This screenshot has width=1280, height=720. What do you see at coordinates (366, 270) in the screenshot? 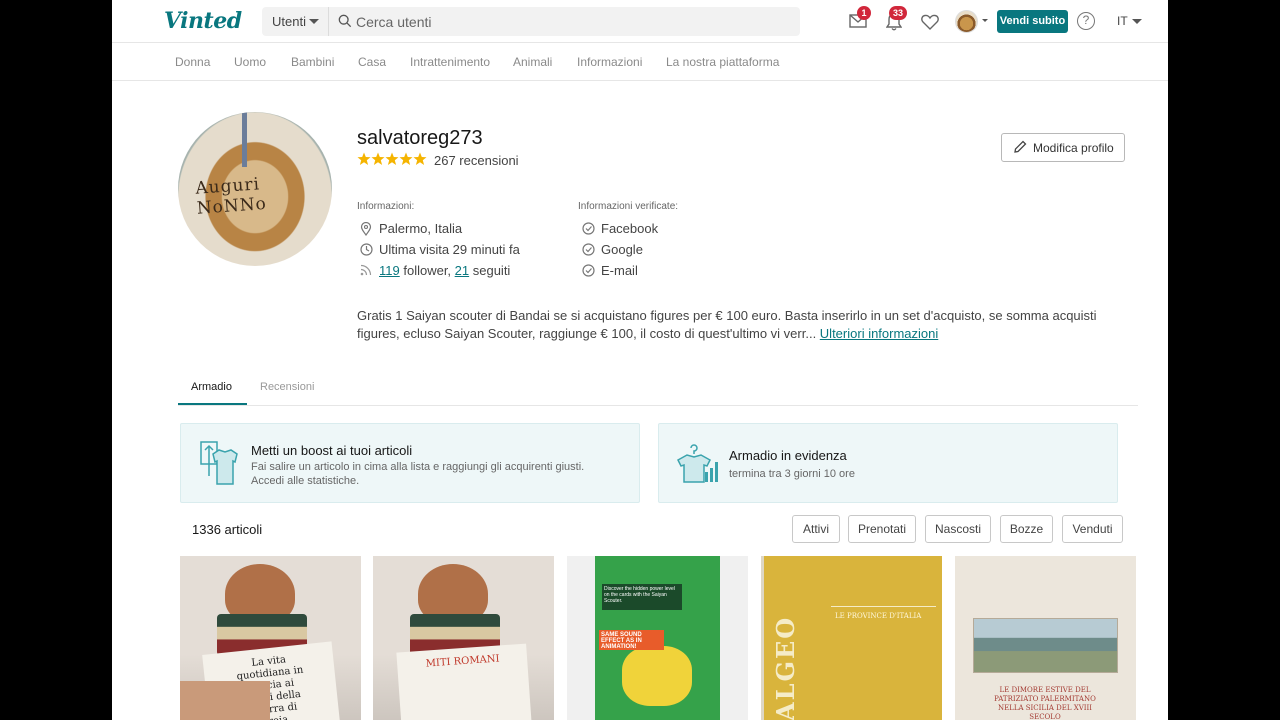
I see `rss-icon` at bounding box center [366, 270].